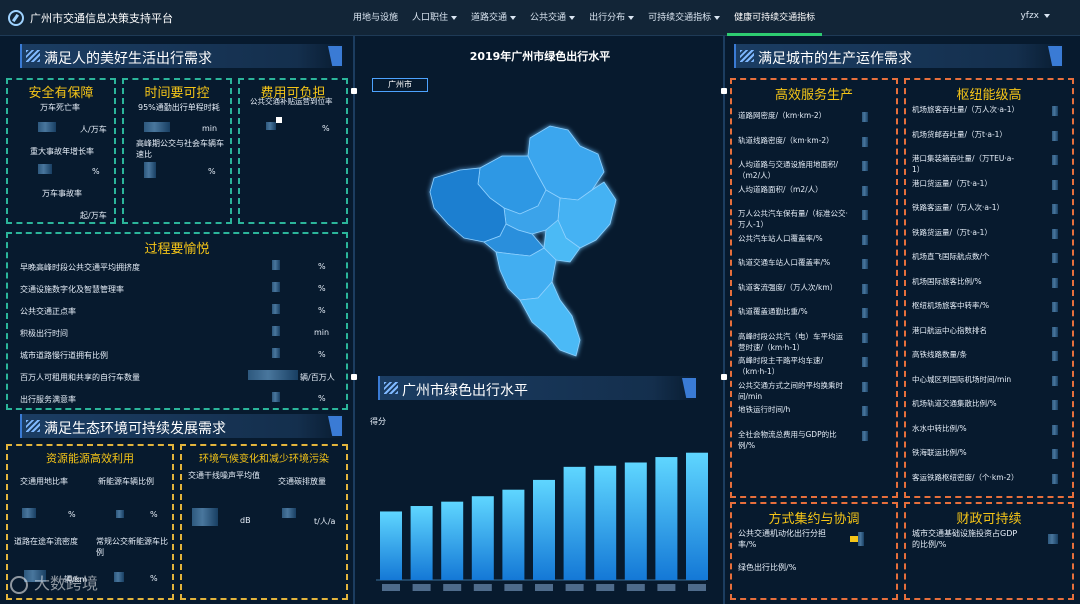 Image resolution: width=1080 pixels, height=604 pixels. Describe the element at coordinates (542, 521) in the screenshot. I see `green-travel-bar-chart` at that location.